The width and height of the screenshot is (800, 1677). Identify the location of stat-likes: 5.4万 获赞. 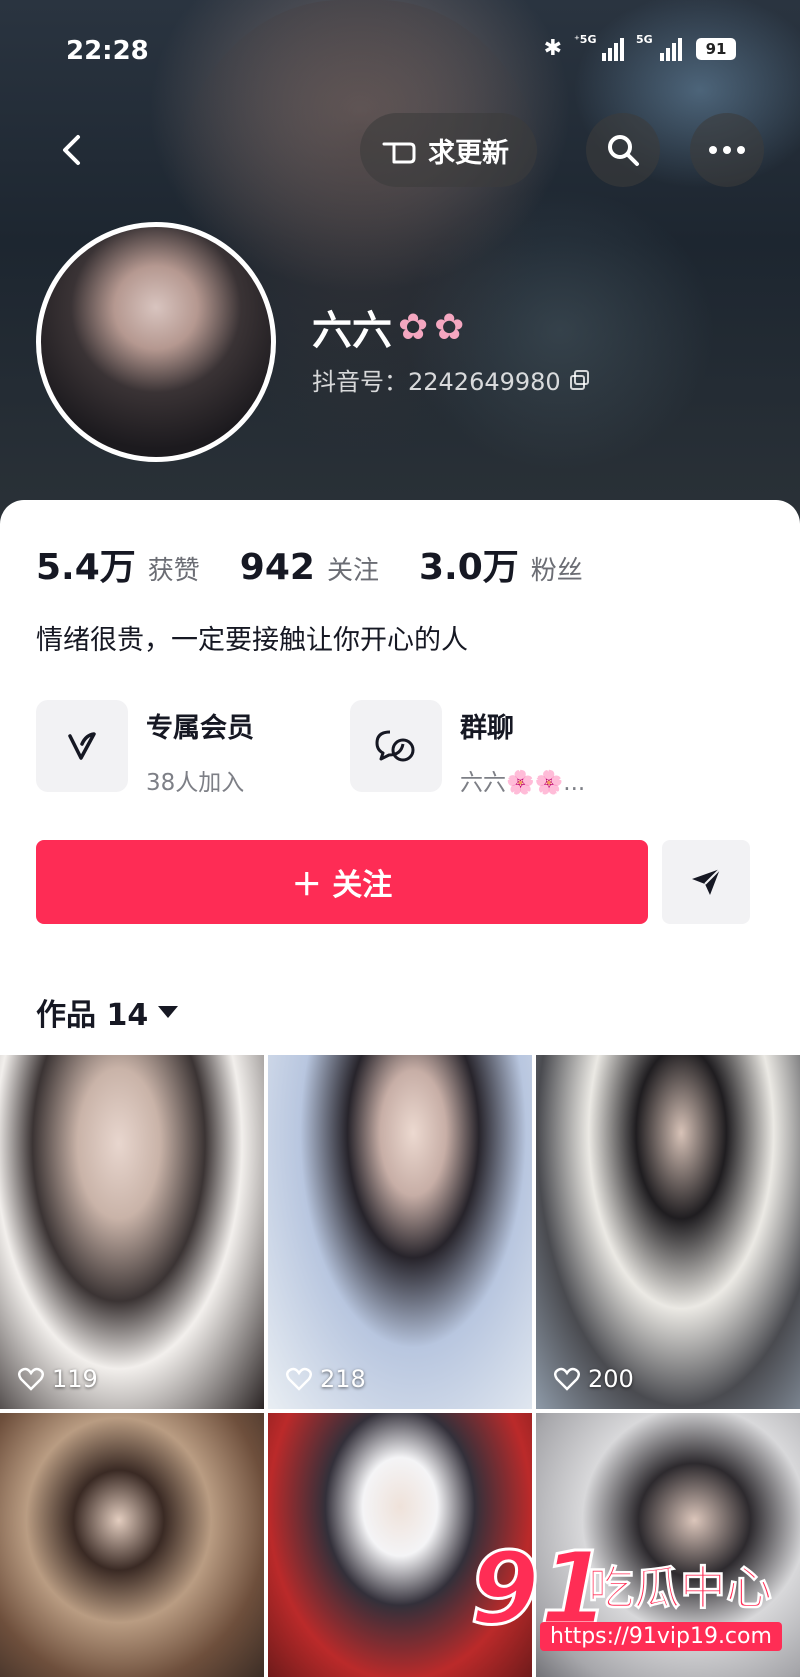
(118, 564).